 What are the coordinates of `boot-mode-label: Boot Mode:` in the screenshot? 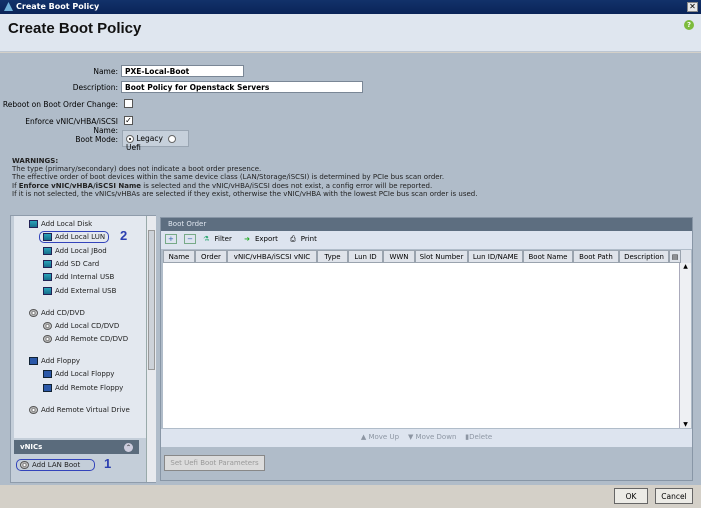 It's located at (96, 139).